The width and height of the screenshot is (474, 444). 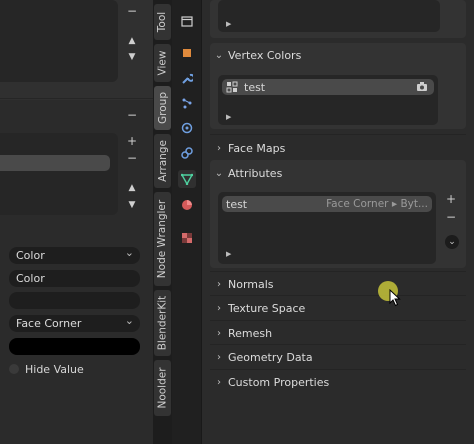 I want to click on mouse-pointer-icon, so click(x=395, y=299).